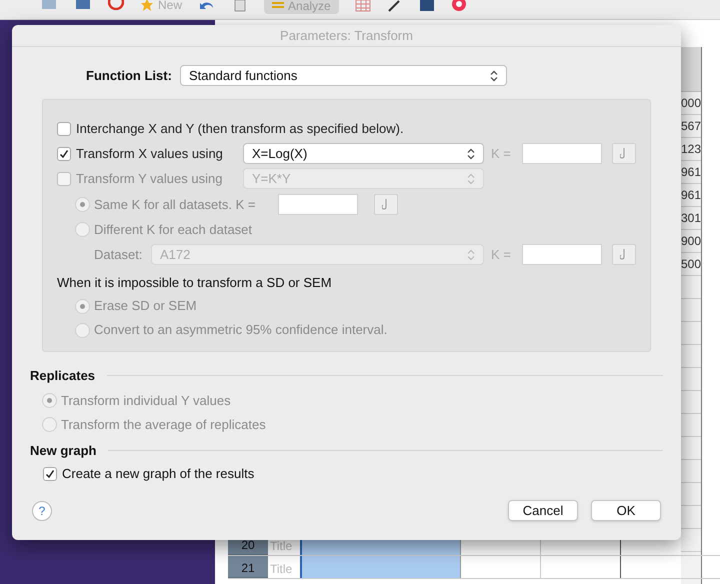 This screenshot has width=720, height=584. I want to click on column-header, so click(691, 69).